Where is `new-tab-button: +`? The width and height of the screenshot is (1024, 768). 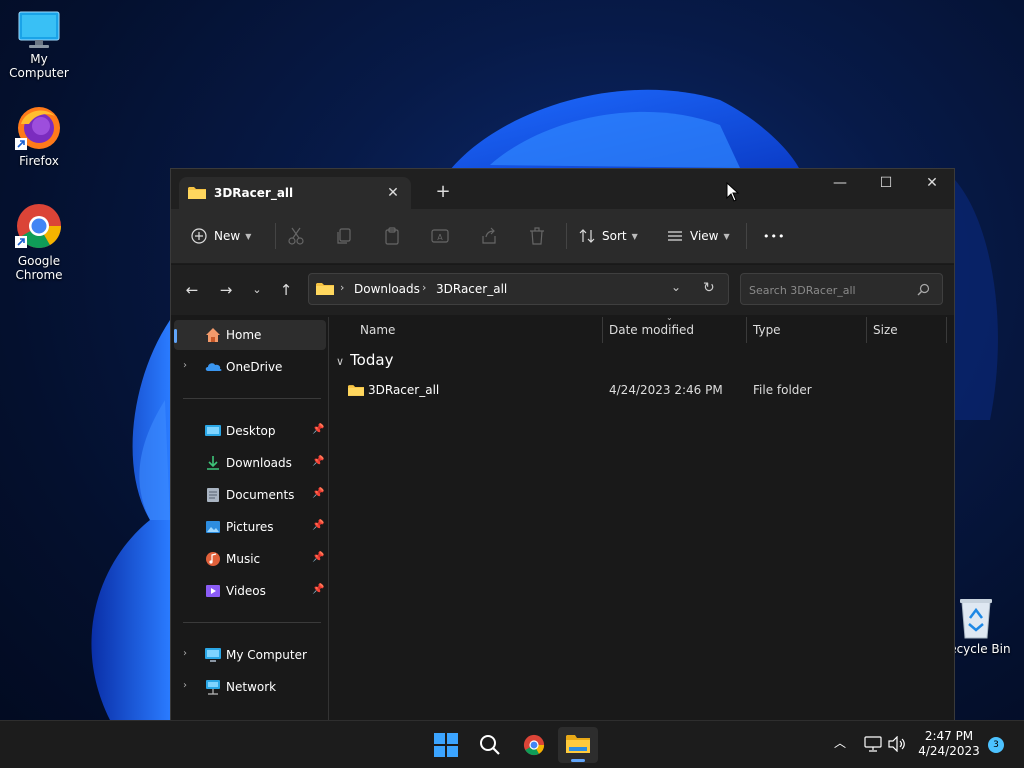
new-tab-button: + is located at coordinates (443, 193).